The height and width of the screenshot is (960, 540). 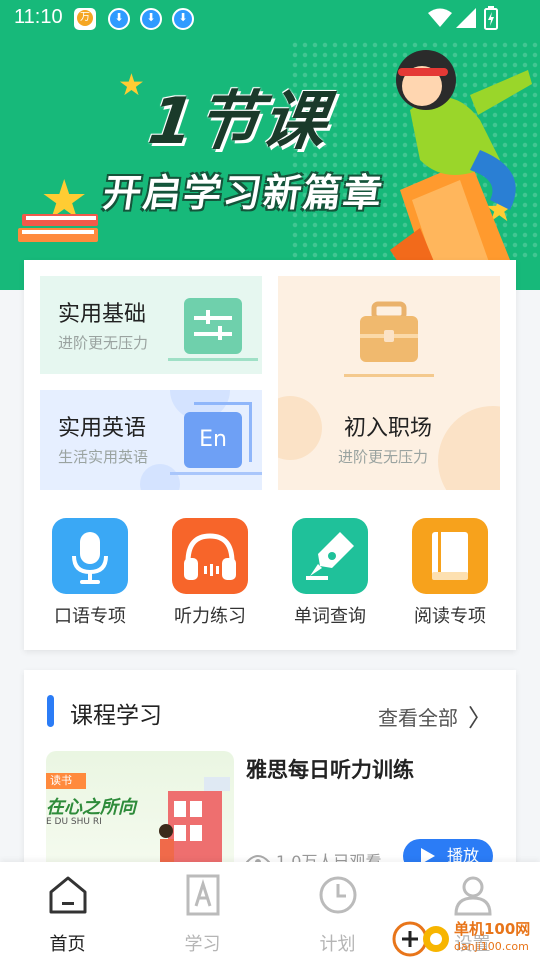 I want to click on nav-home: 首页, so click(x=67, y=914).